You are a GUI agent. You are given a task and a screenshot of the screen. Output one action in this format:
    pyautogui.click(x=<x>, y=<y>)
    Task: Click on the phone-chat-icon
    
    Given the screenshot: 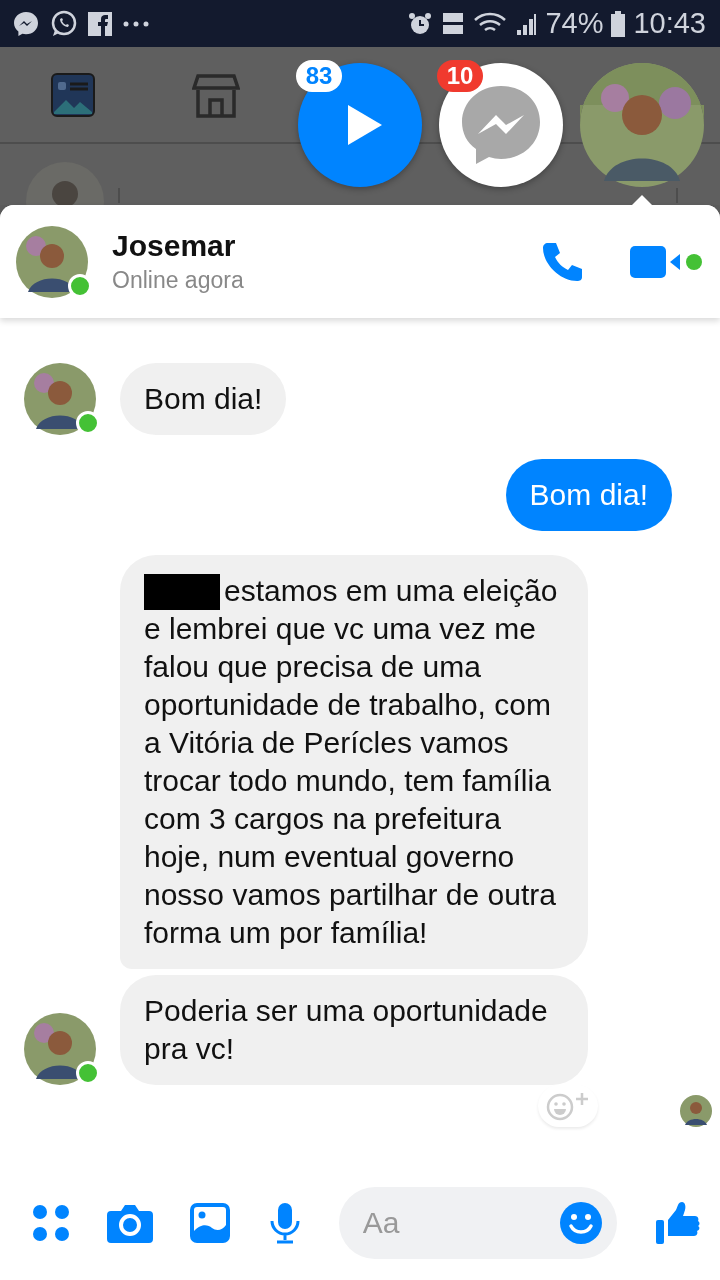 What is the action you would take?
    pyautogui.click(x=64, y=23)
    